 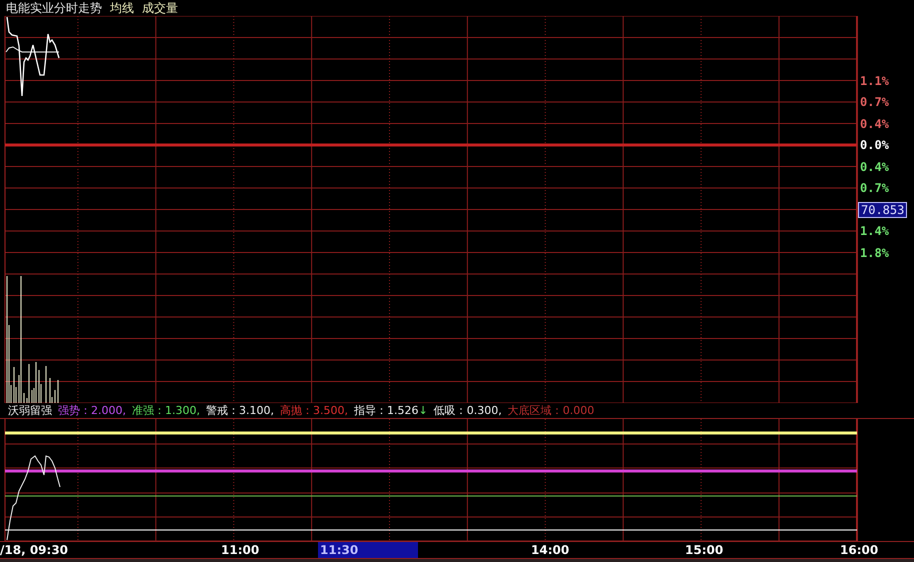 I want to click on indicator-value: 指导：1.526↓, so click(x=391, y=410).